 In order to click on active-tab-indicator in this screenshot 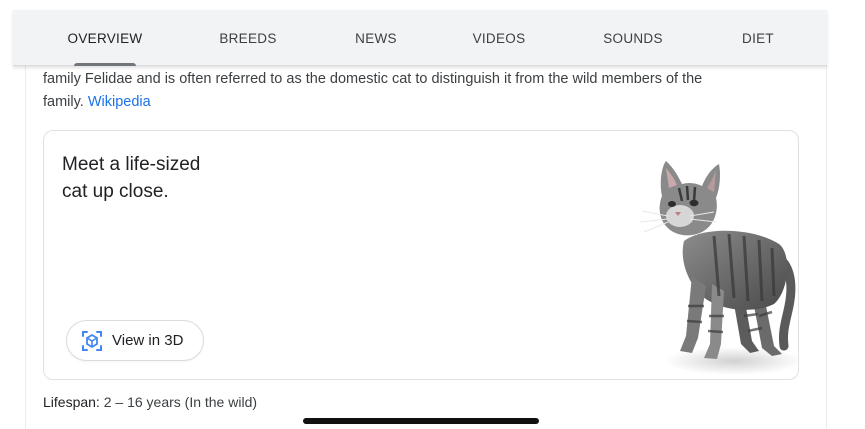, I will do `click(105, 64)`.